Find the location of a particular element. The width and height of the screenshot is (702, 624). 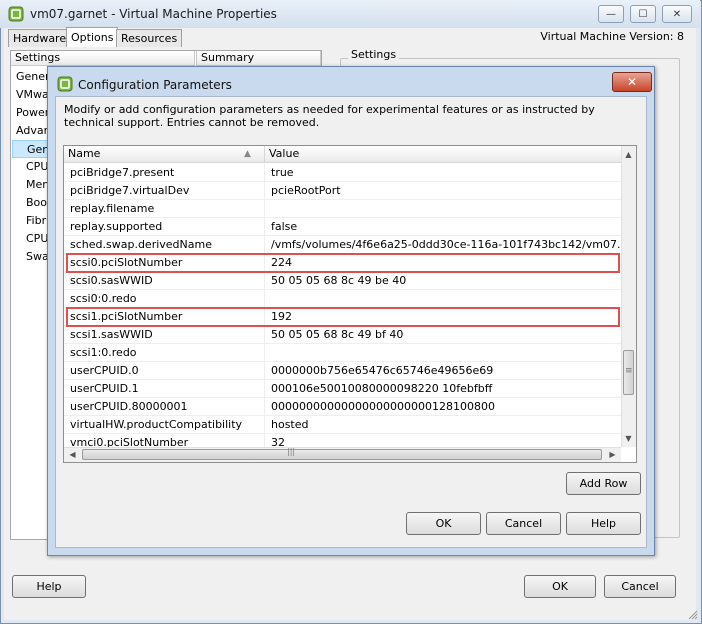

window-title: vm07.garnet - Virtual Machine Properties is located at coordinates (153, 14).